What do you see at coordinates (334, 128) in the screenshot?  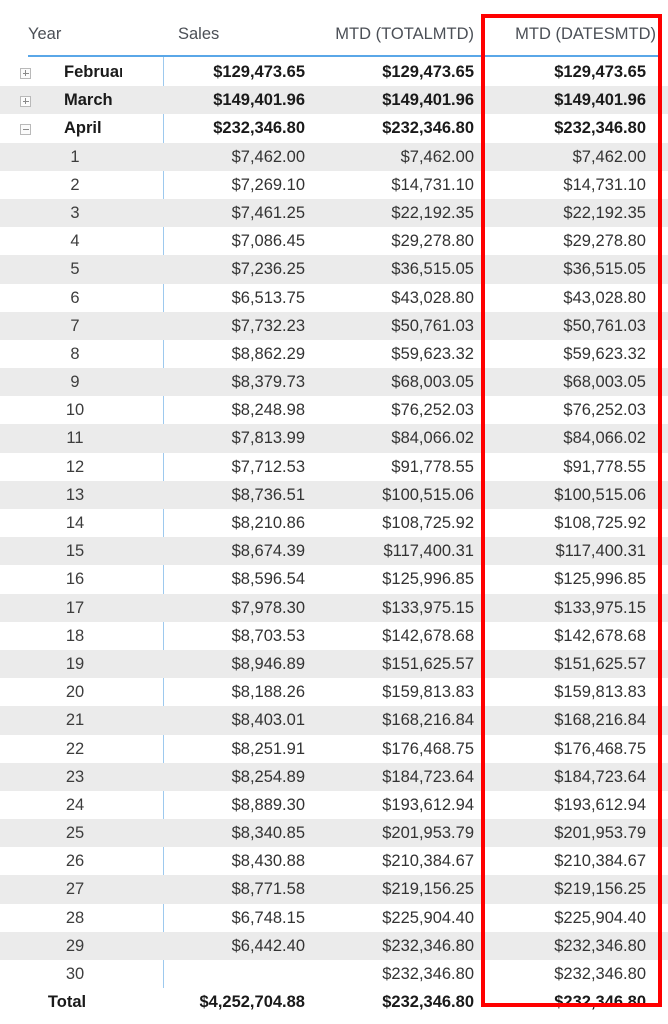 I see `table-row: April $232,346.80 $232,346.80 $232,346.80` at bounding box center [334, 128].